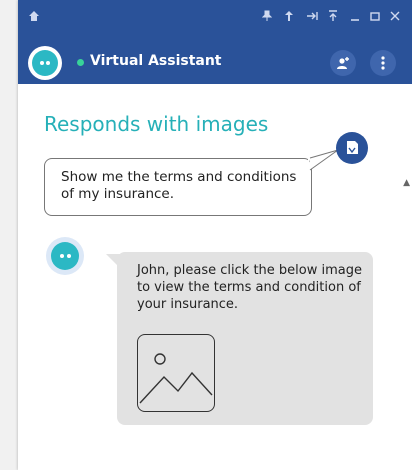  I want to click on more-options-button, so click(383, 63).